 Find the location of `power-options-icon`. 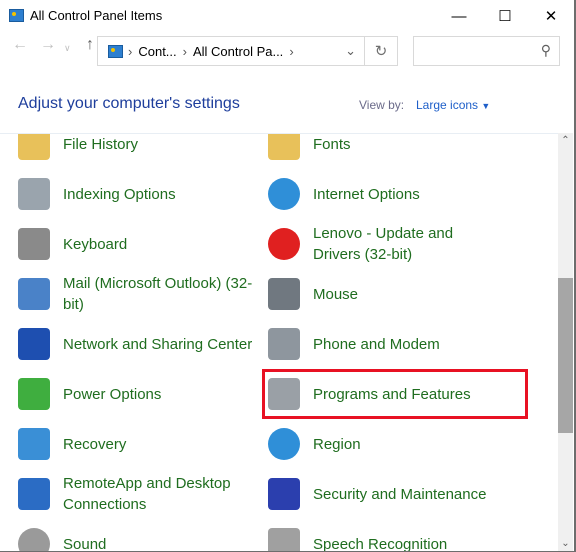

power-options-icon is located at coordinates (34, 394).